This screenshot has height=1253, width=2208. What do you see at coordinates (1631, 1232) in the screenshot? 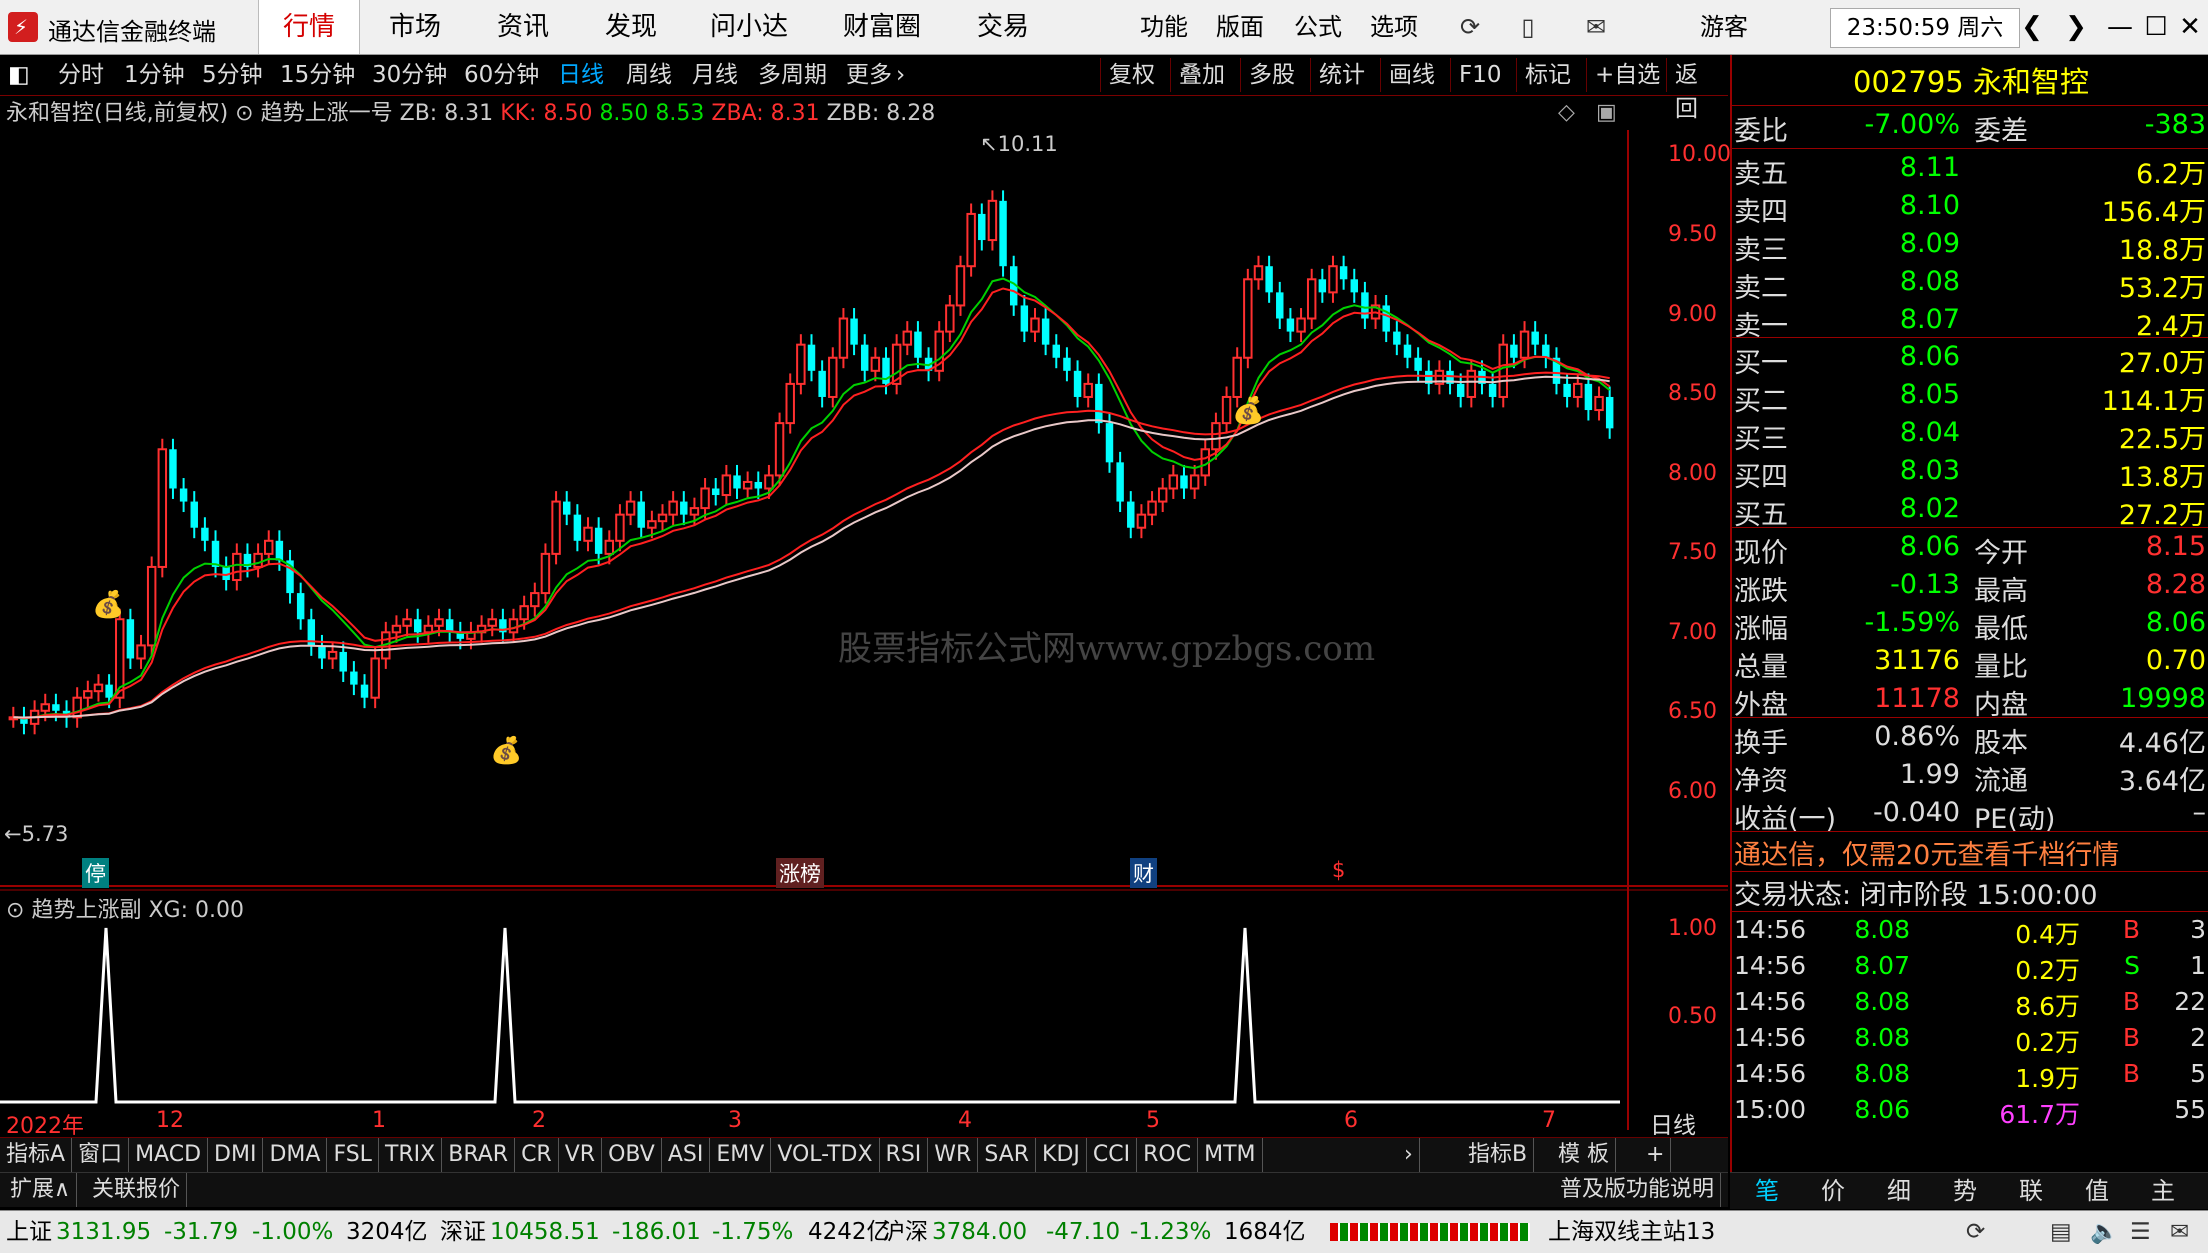
I see `server-name: 上海双线主站13` at bounding box center [1631, 1232].